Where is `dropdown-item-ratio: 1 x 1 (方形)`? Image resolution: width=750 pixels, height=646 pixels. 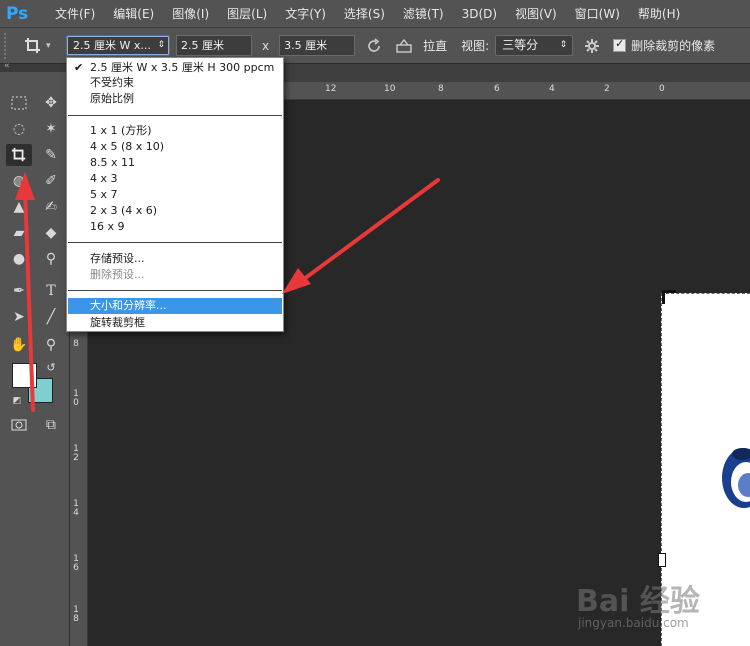 dropdown-item-ratio: 1 x 1 (方形) is located at coordinates (175, 131).